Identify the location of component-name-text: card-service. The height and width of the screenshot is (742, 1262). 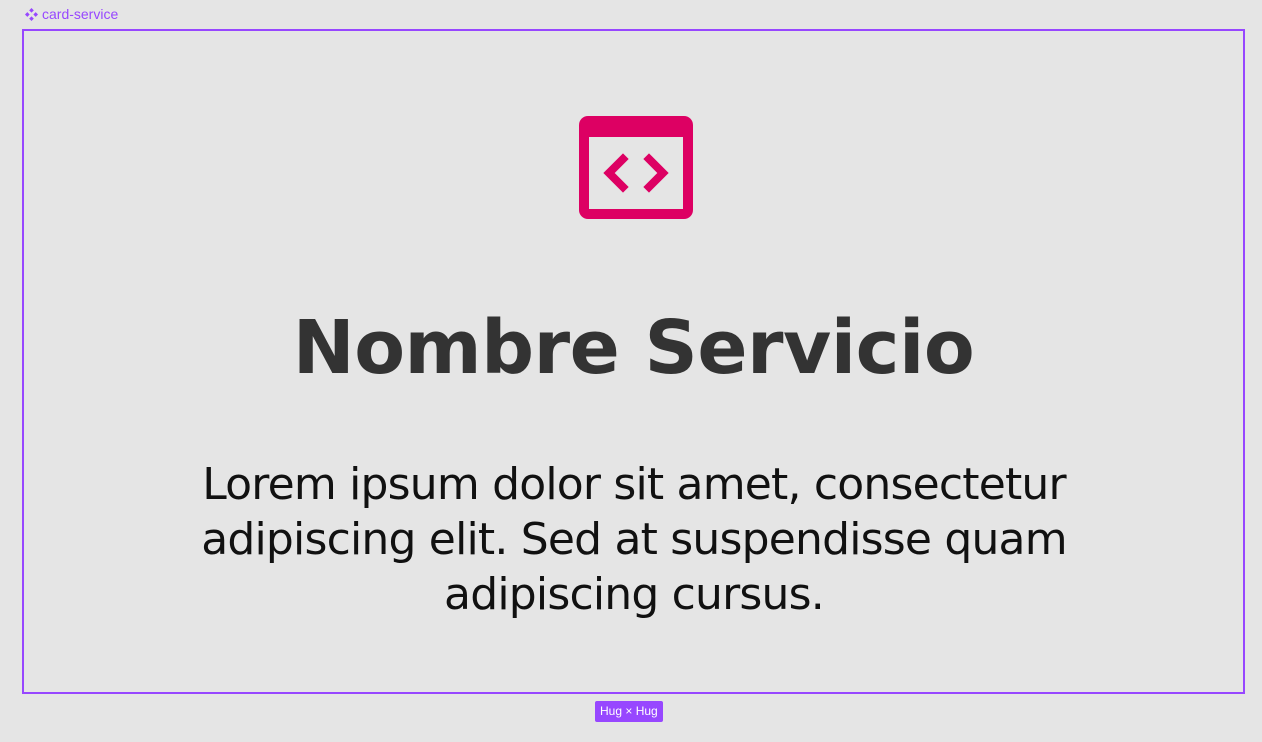
(80, 14).